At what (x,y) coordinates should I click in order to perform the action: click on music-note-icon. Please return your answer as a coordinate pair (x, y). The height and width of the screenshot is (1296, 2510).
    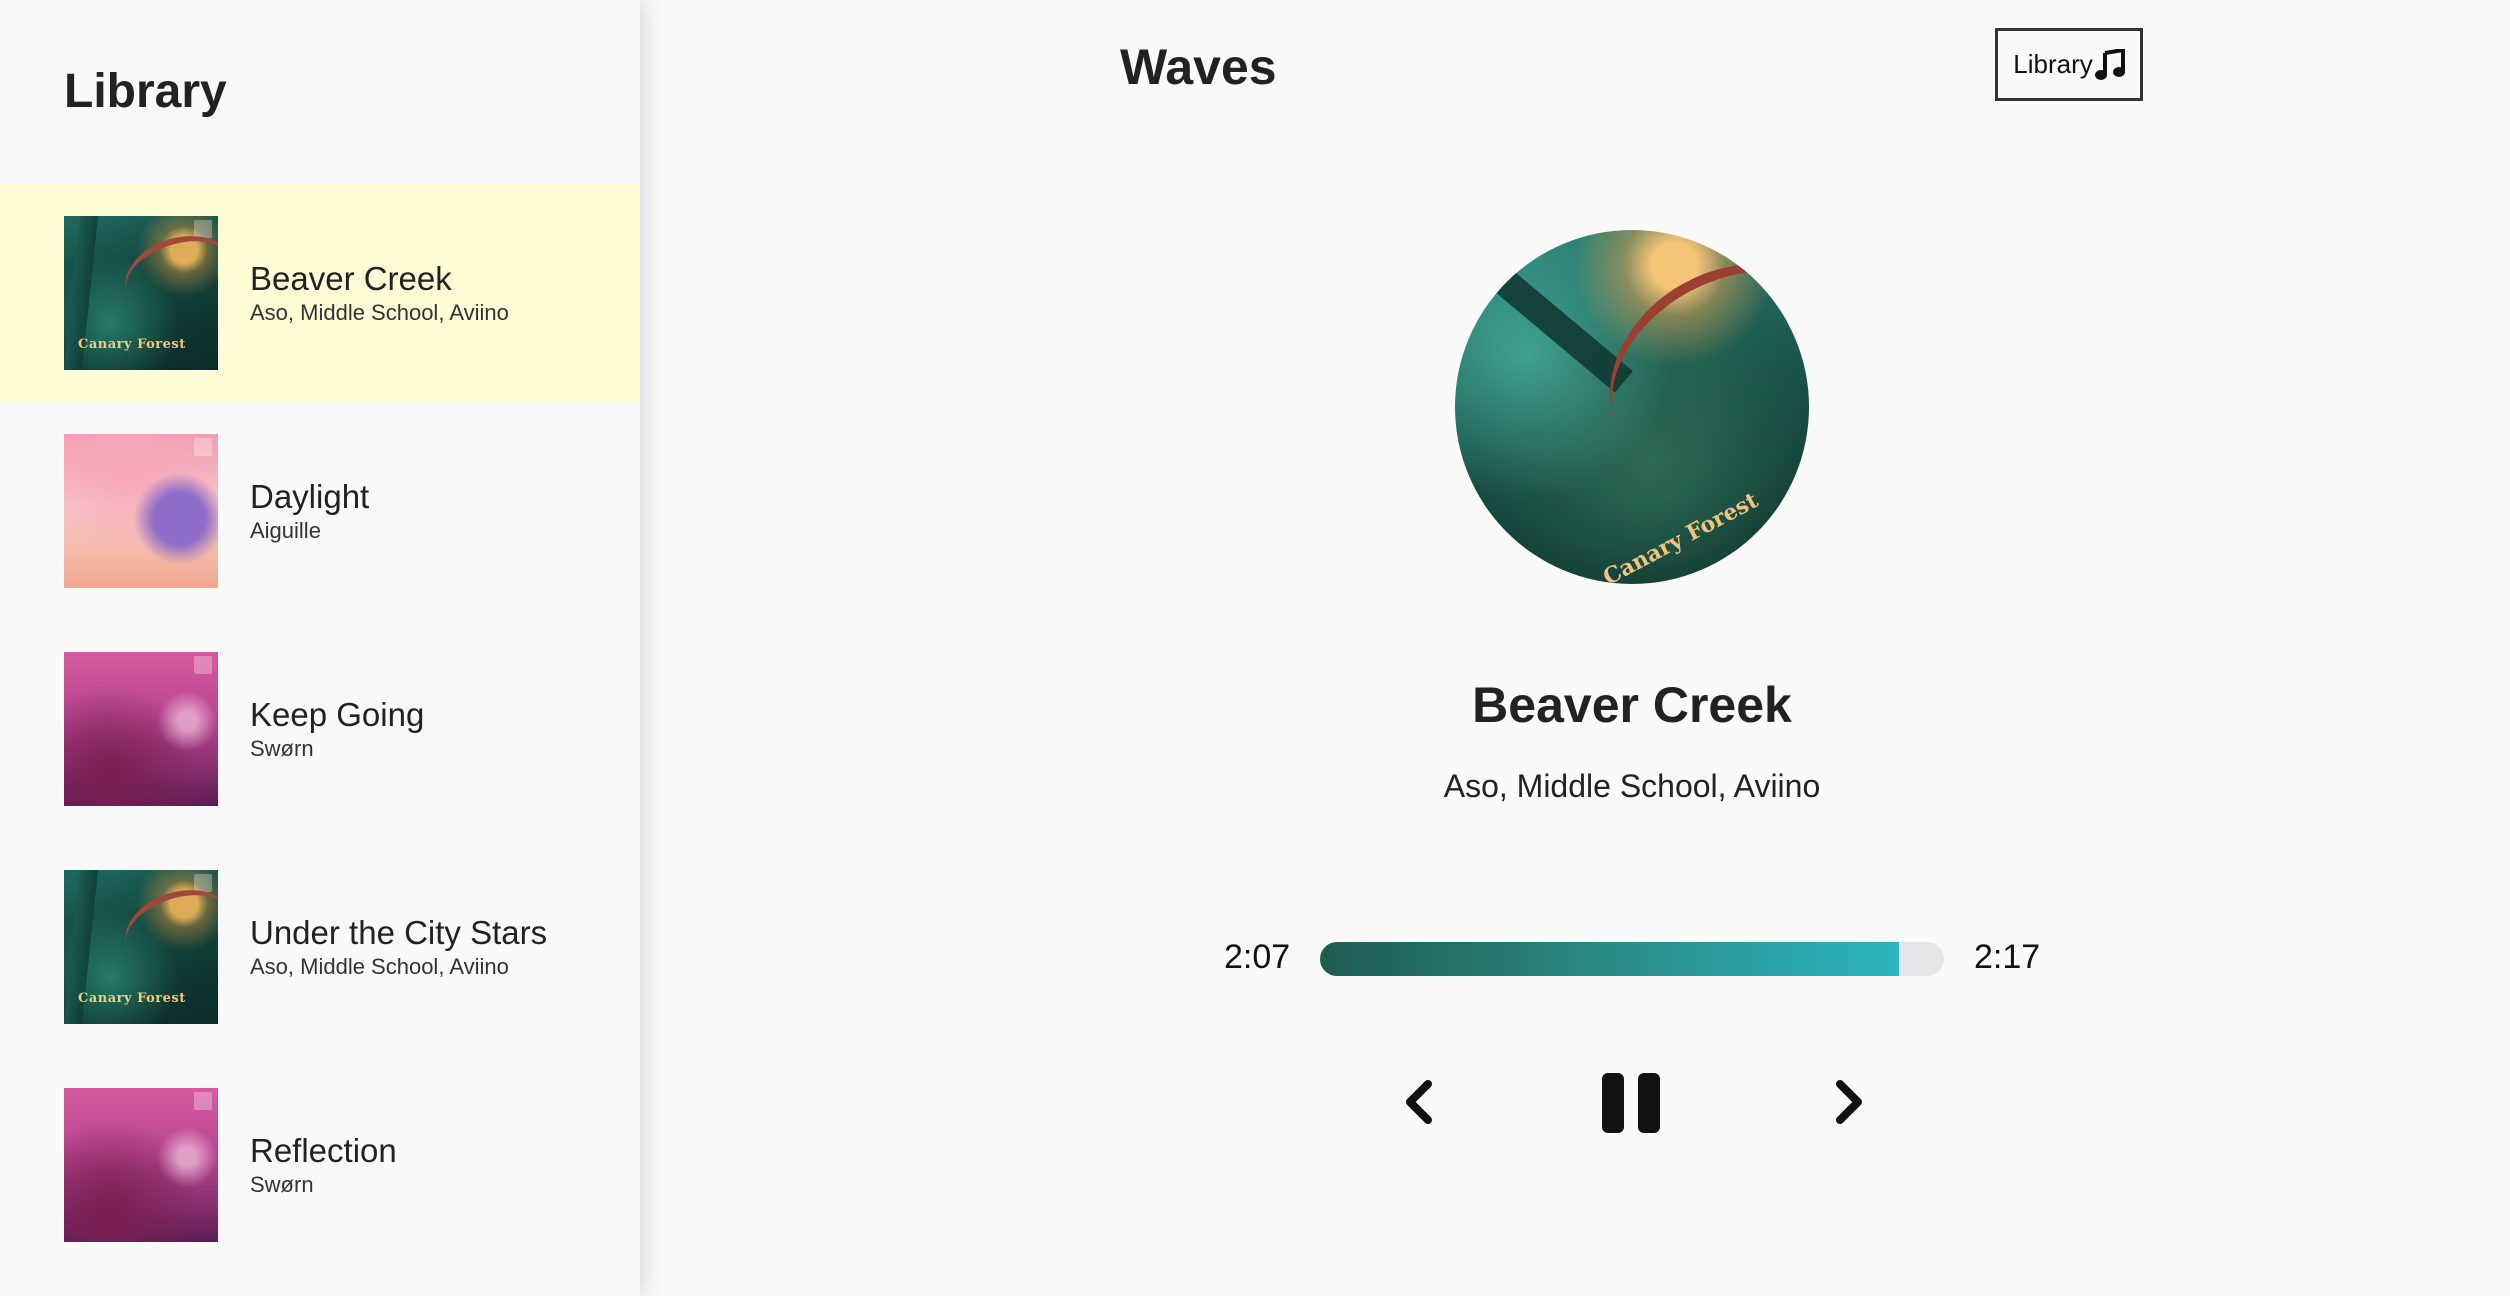
    Looking at the image, I should click on (2109, 64).